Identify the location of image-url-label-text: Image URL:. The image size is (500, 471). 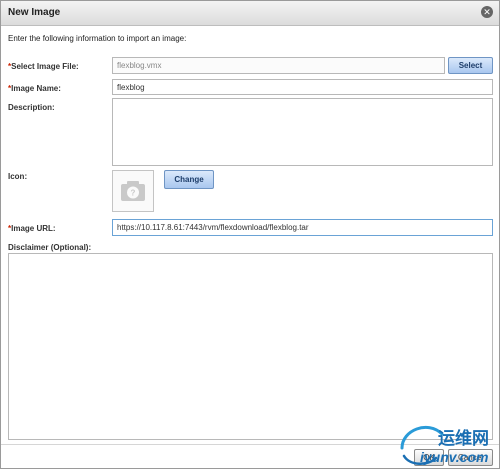
(33, 228).